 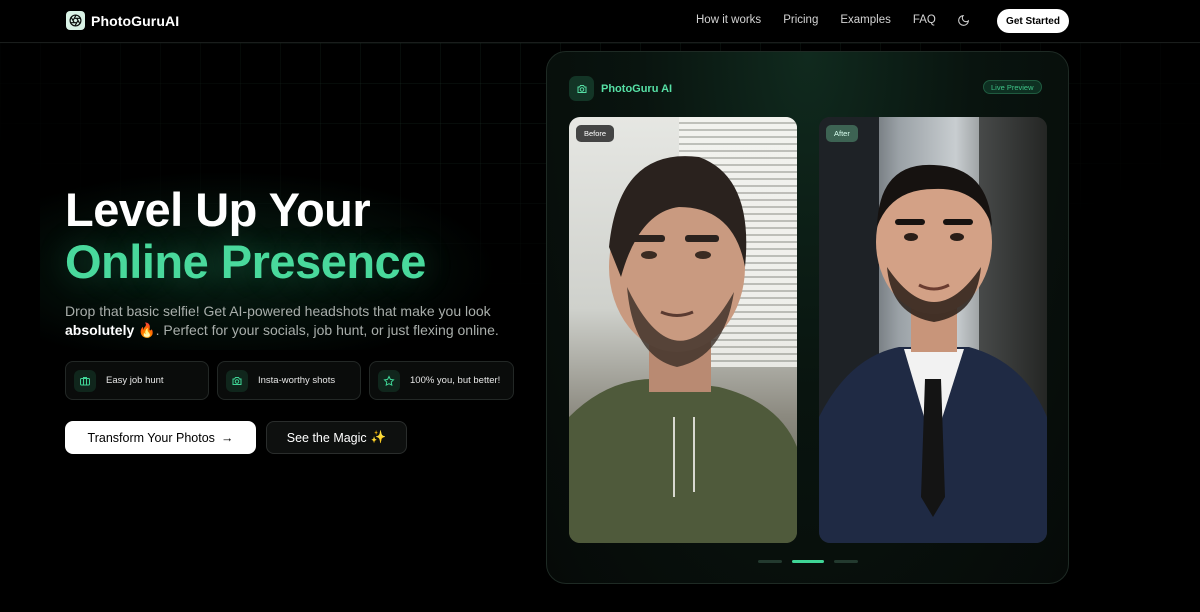 What do you see at coordinates (1012, 87) in the screenshot?
I see `live-preview-badge: Live Preview` at bounding box center [1012, 87].